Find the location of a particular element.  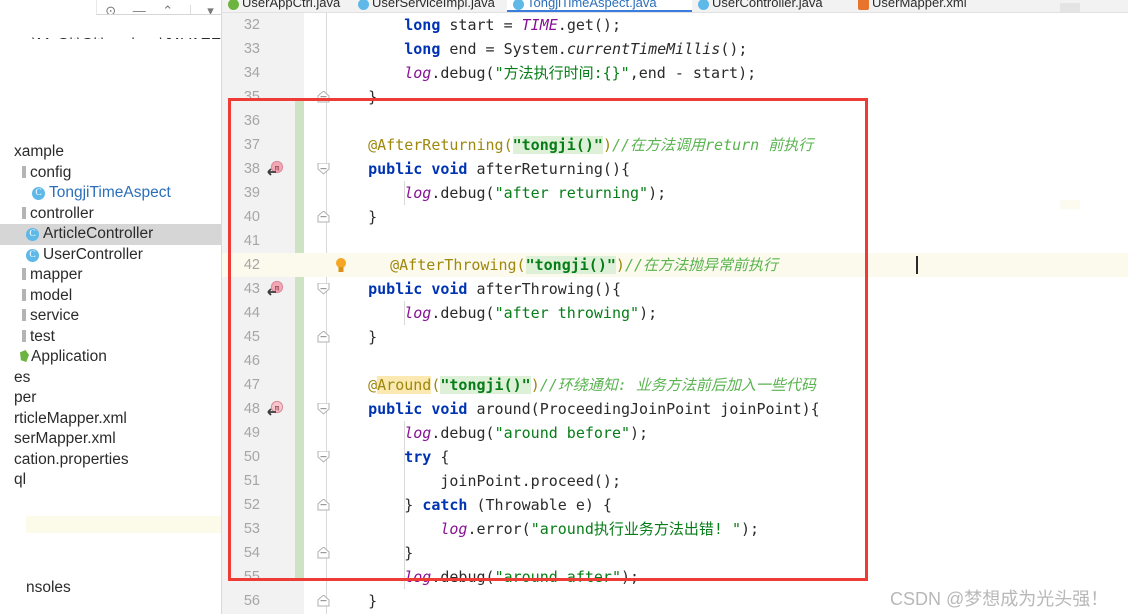

code-line: 43 m public void afterThrowing(){ is located at coordinates (675, 289).